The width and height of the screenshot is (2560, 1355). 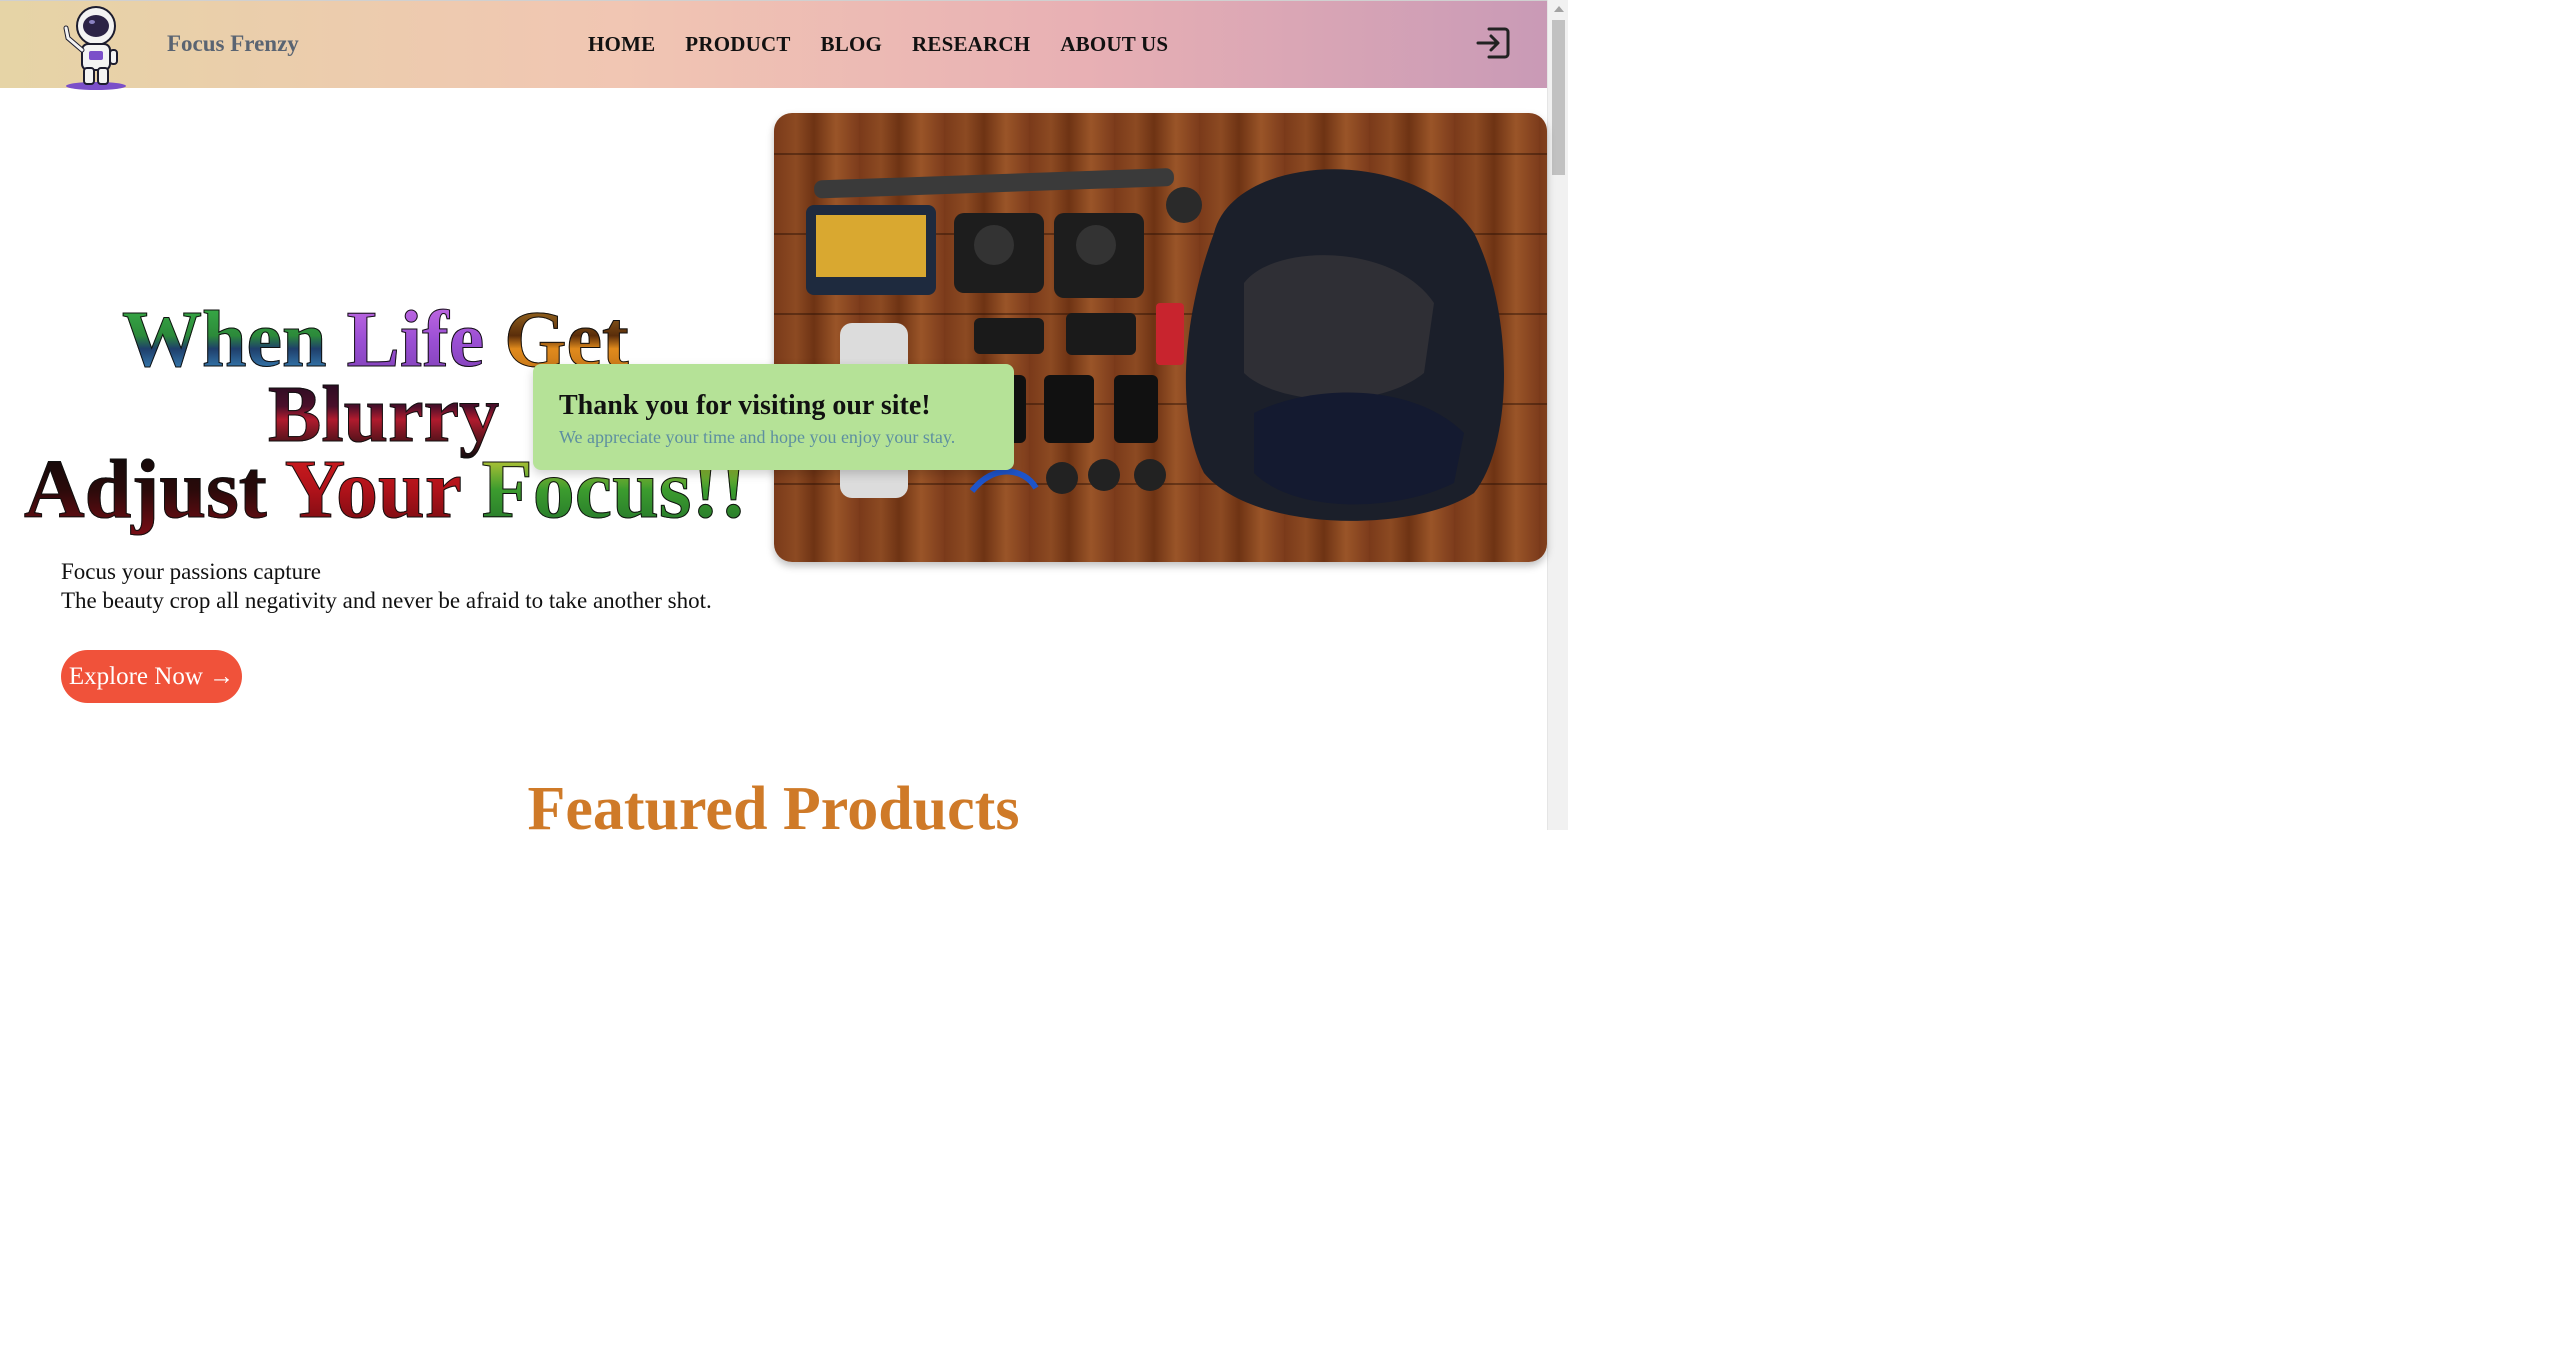 I want to click on toast-title: Thank you for visiting our site!, so click(x=745, y=405).